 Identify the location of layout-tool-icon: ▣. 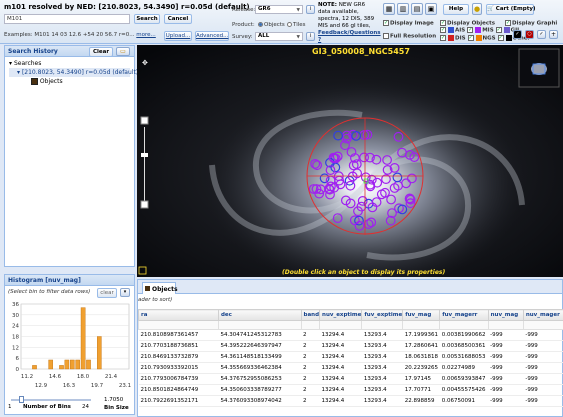
(431, 9).